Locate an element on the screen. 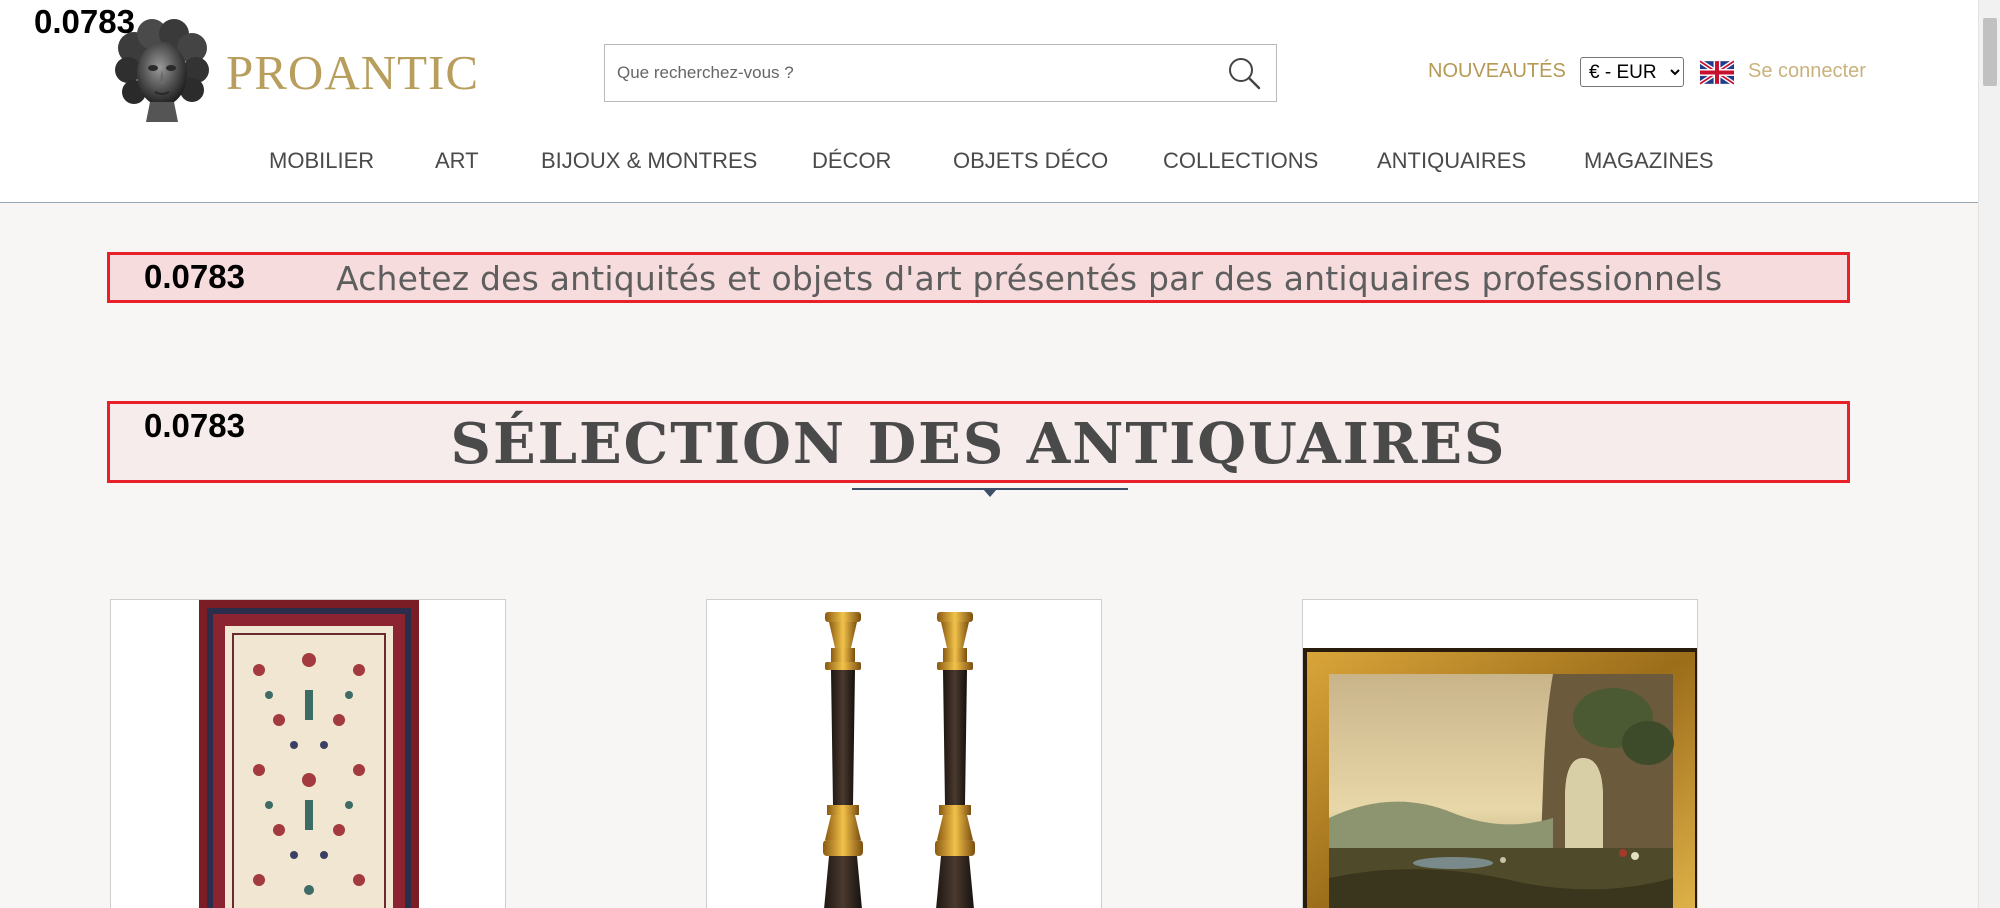 This screenshot has width=2000, height=908. selection-banner: 0.0783 SÉLECTION DES ANTIQUAIRES is located at coordinates (978, 442).